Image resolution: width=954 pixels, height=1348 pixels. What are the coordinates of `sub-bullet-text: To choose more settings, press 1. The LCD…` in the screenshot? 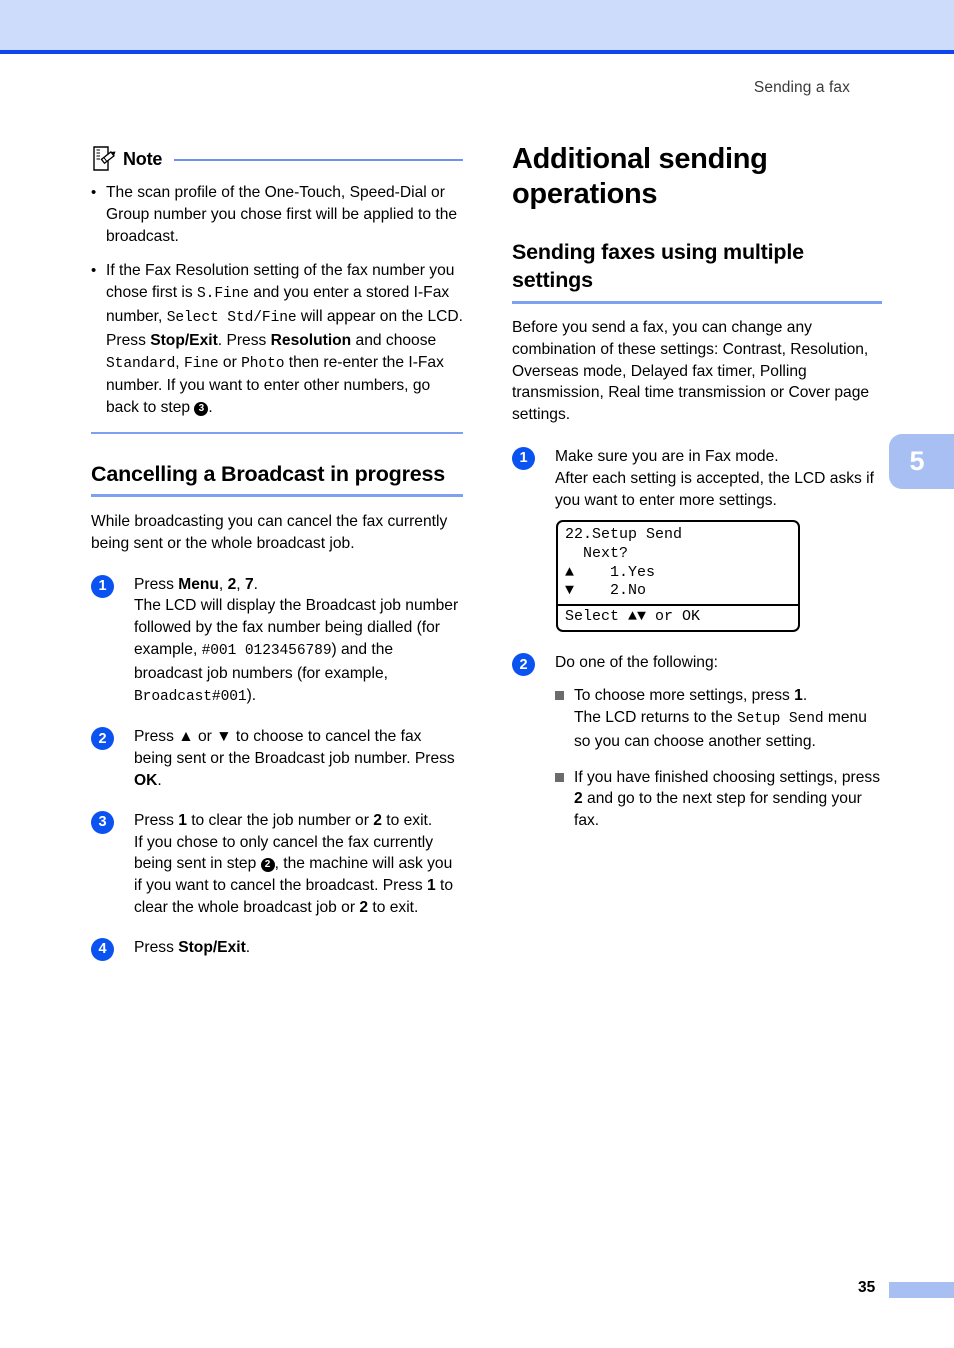 It's located at (720, 718).